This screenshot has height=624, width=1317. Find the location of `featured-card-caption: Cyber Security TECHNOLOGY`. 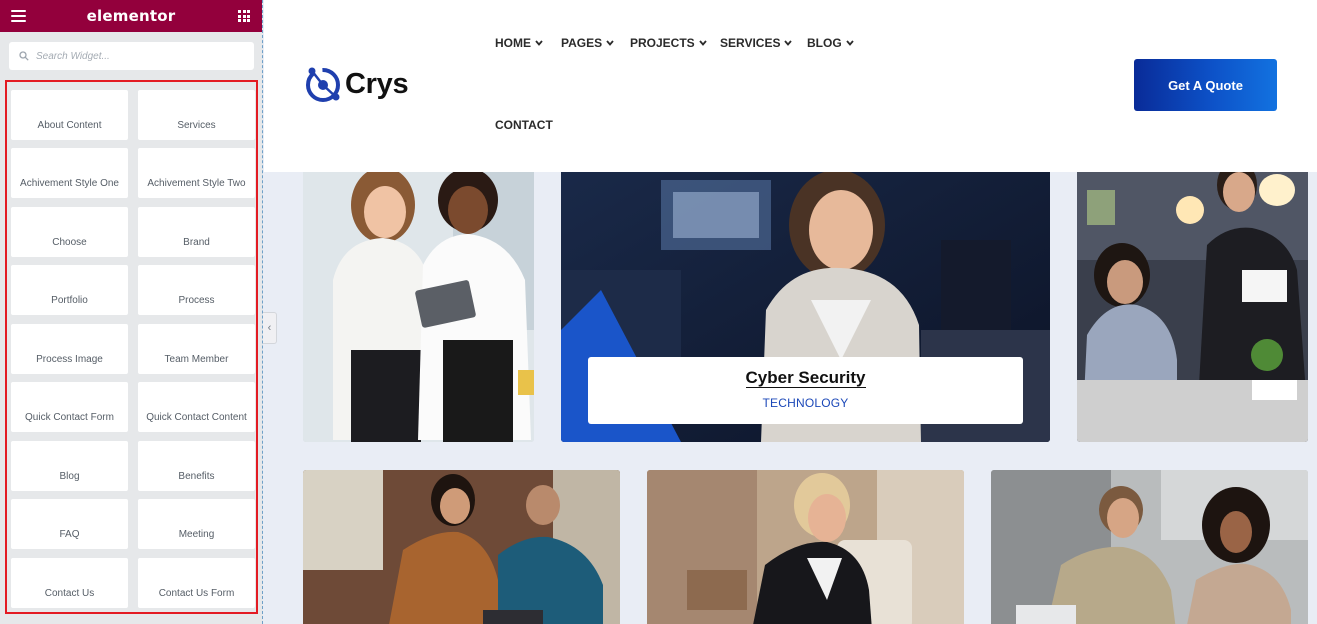

featured-card-caption: Cyber Security TECHNOLOGY is located at coordinates (805, 390).